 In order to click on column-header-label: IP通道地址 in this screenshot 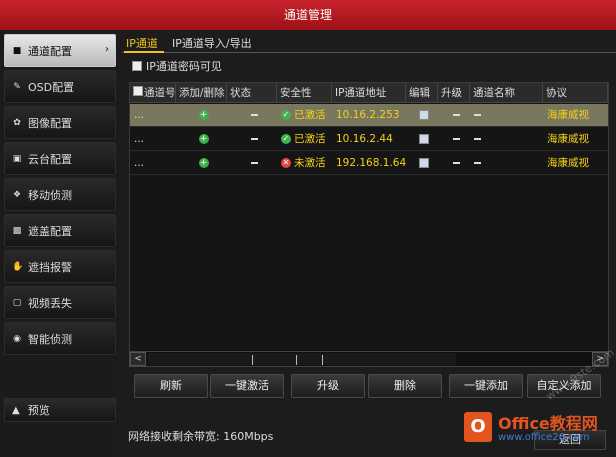, I will do `click(361, 93)`.